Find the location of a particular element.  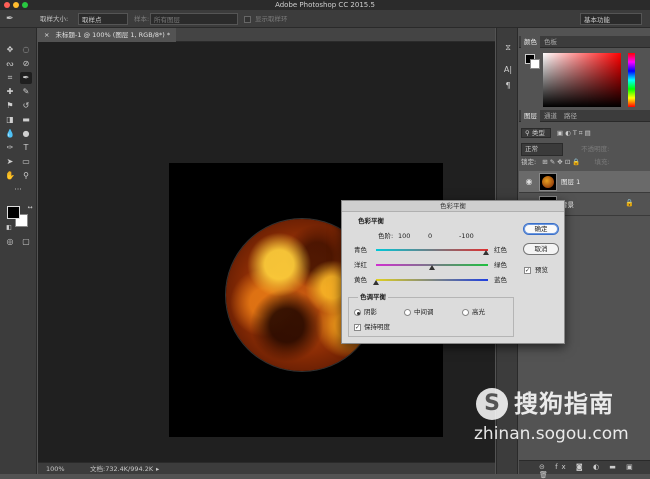

tab-layers: 图层 is located at coordinates (530, 116).